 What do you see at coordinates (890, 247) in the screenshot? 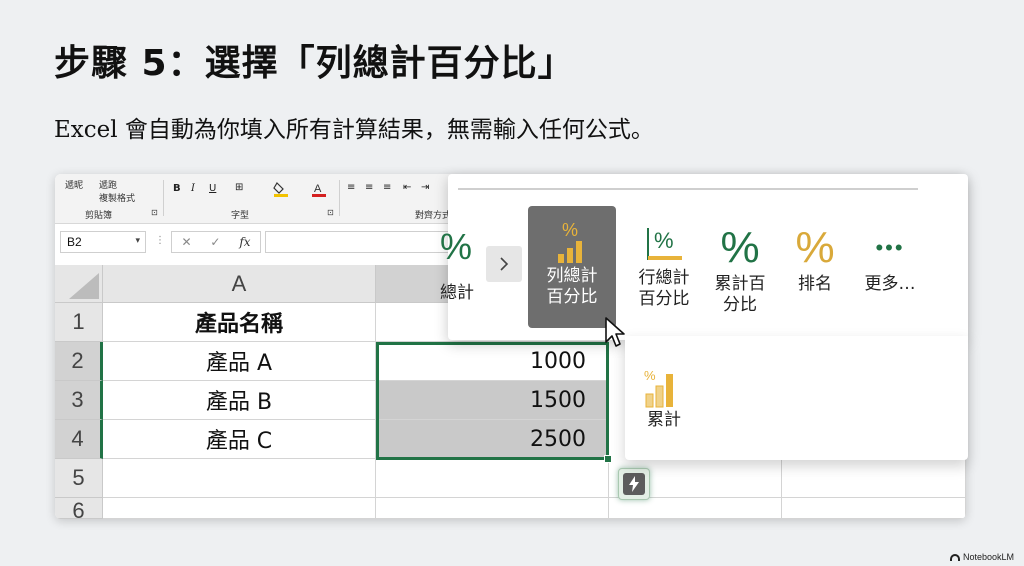
I see `more-icon: •••` at bounding box center [890, 247].